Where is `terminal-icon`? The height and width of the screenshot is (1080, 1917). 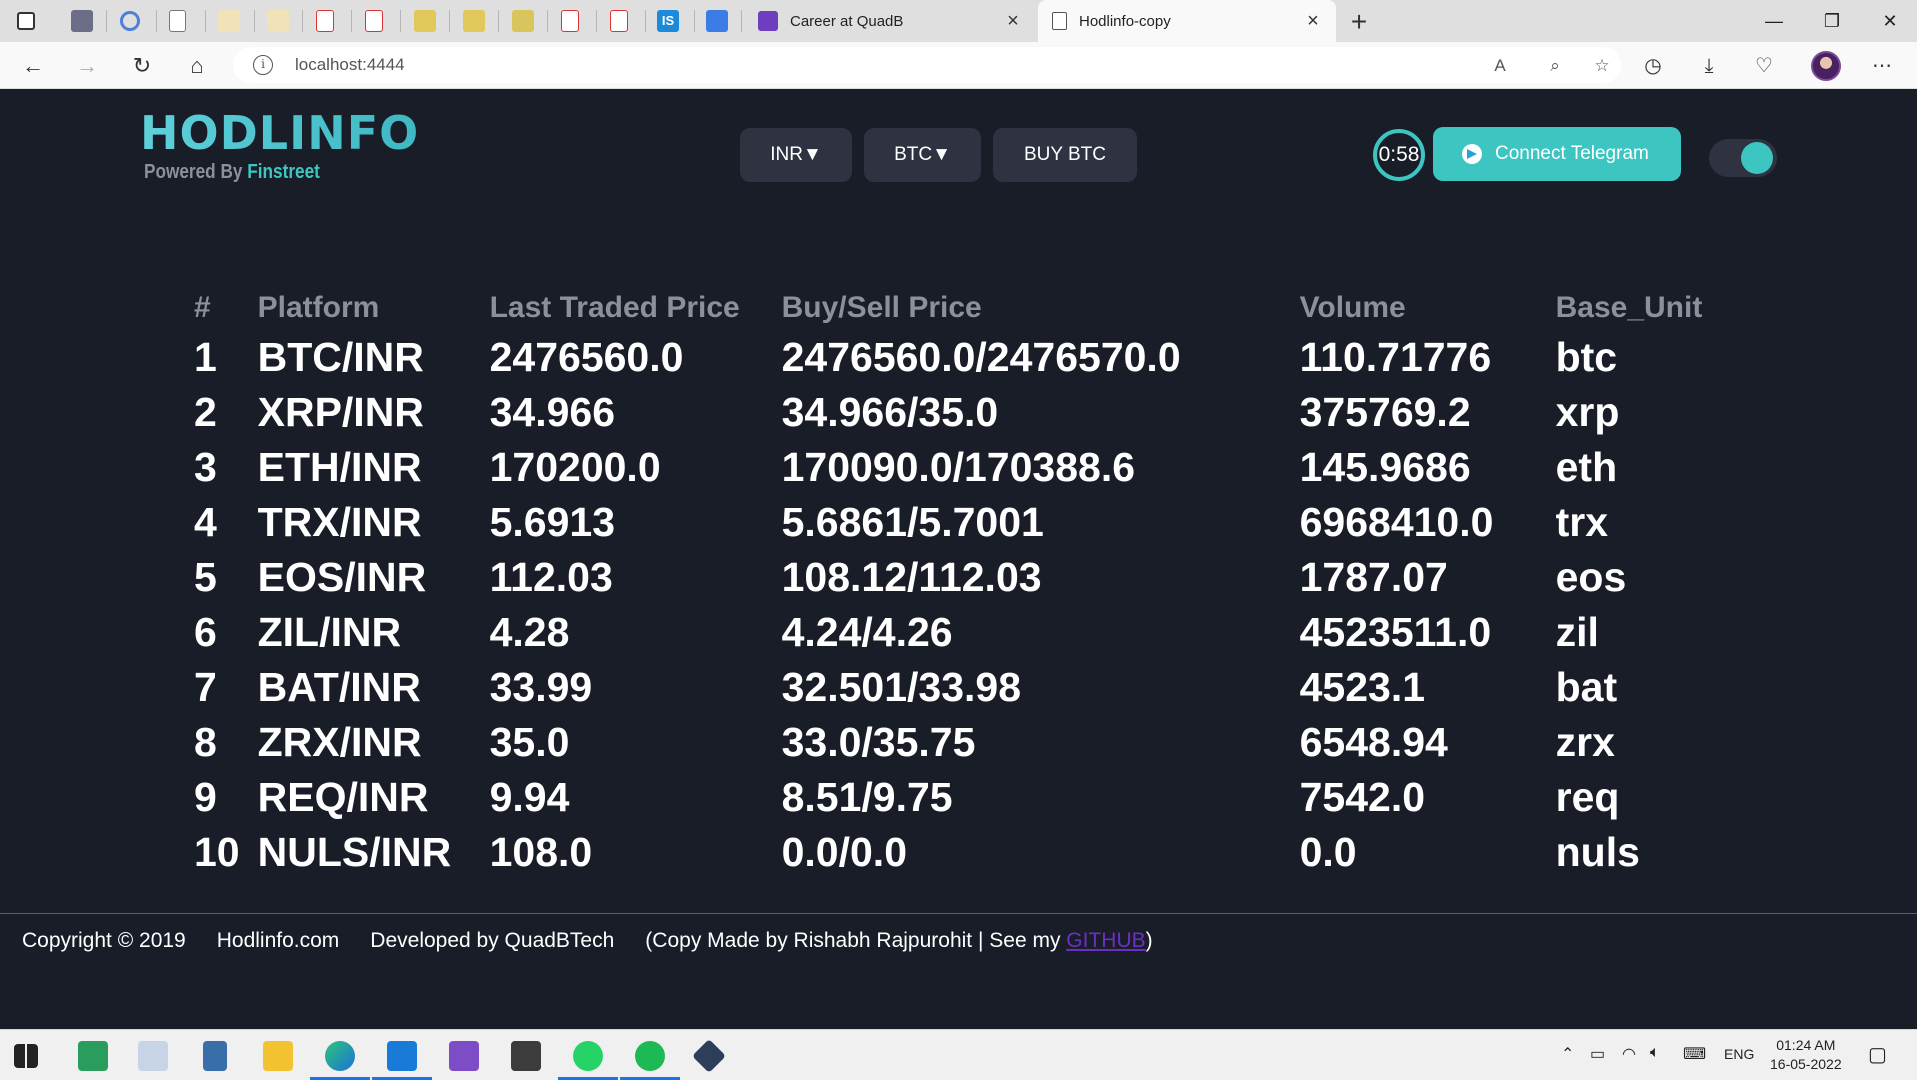
terminal-icon is located at coordinates (526, 1056).